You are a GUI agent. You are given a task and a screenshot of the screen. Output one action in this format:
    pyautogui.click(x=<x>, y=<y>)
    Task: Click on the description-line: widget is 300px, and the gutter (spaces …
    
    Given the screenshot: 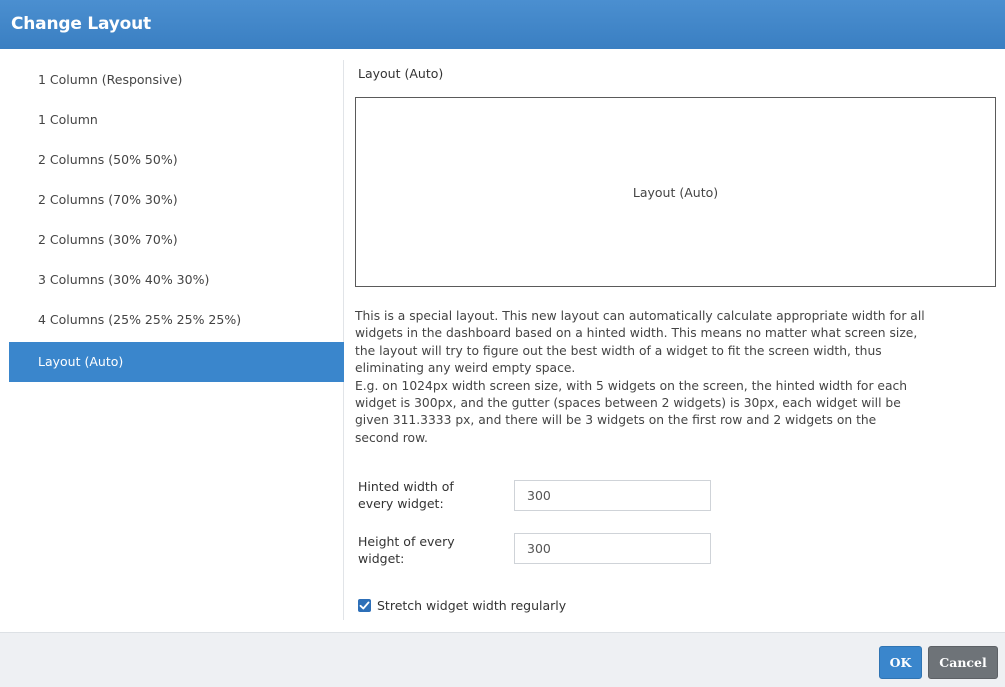 What is the action you would take?
    pyautogui.click(x=628, y=403)
    